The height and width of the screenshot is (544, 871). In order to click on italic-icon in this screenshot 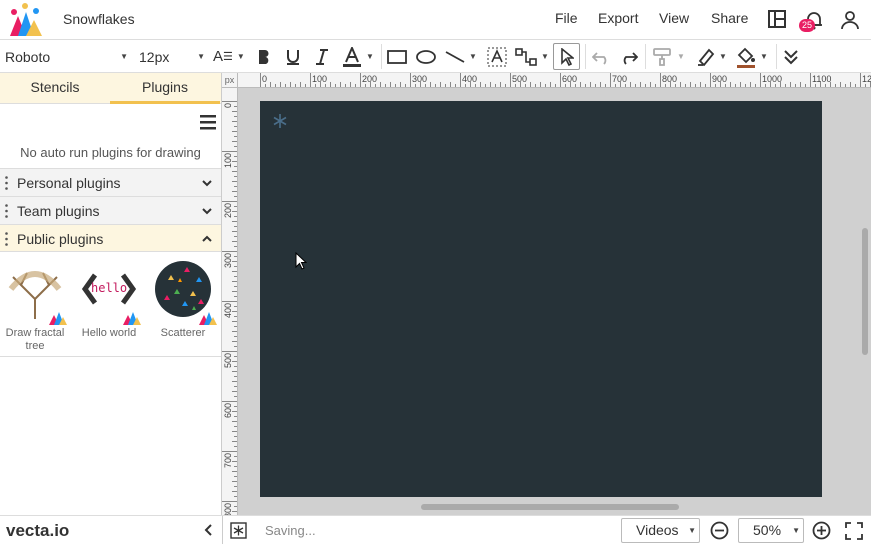, I will do `click(322, 56)`.